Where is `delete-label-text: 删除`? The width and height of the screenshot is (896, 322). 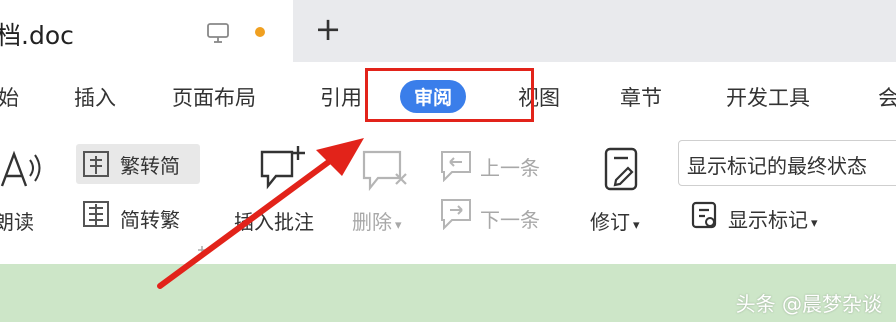
delete-label-text: 删除 is located at coordinates (372, 222).